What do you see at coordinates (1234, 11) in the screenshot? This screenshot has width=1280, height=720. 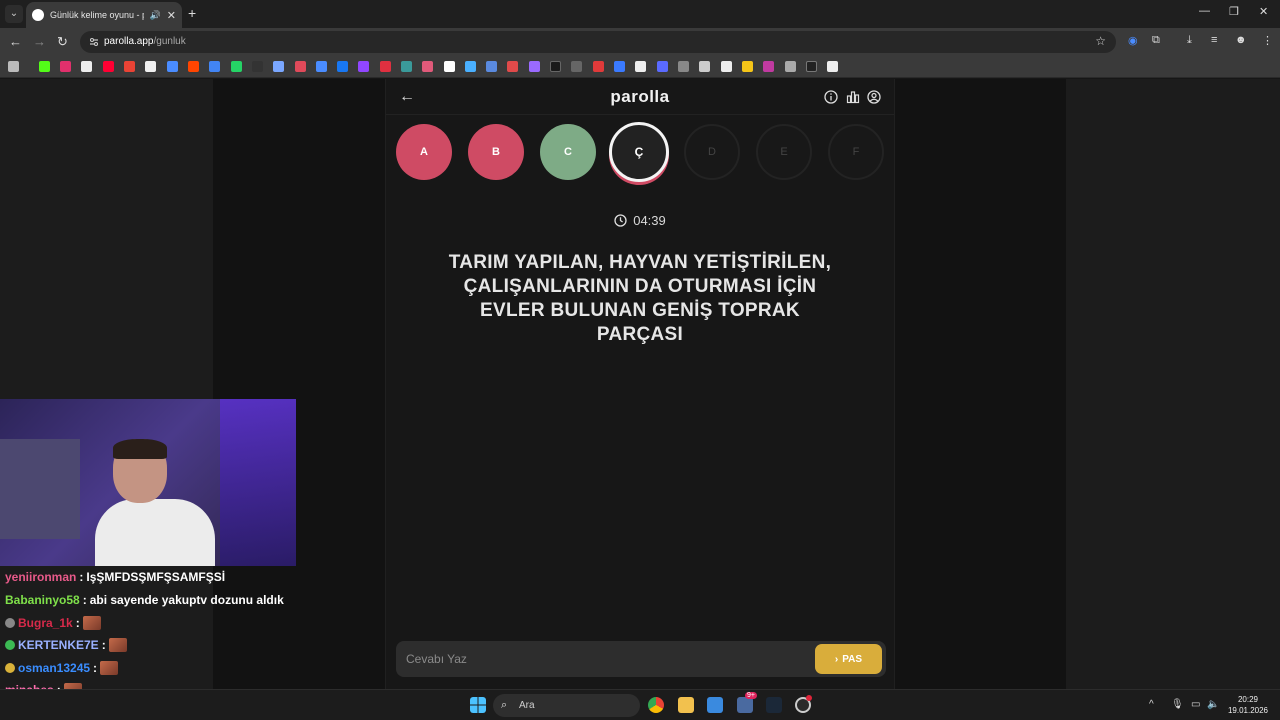 I see `restore-icon: ❐` at bounding box center [1234, 11].